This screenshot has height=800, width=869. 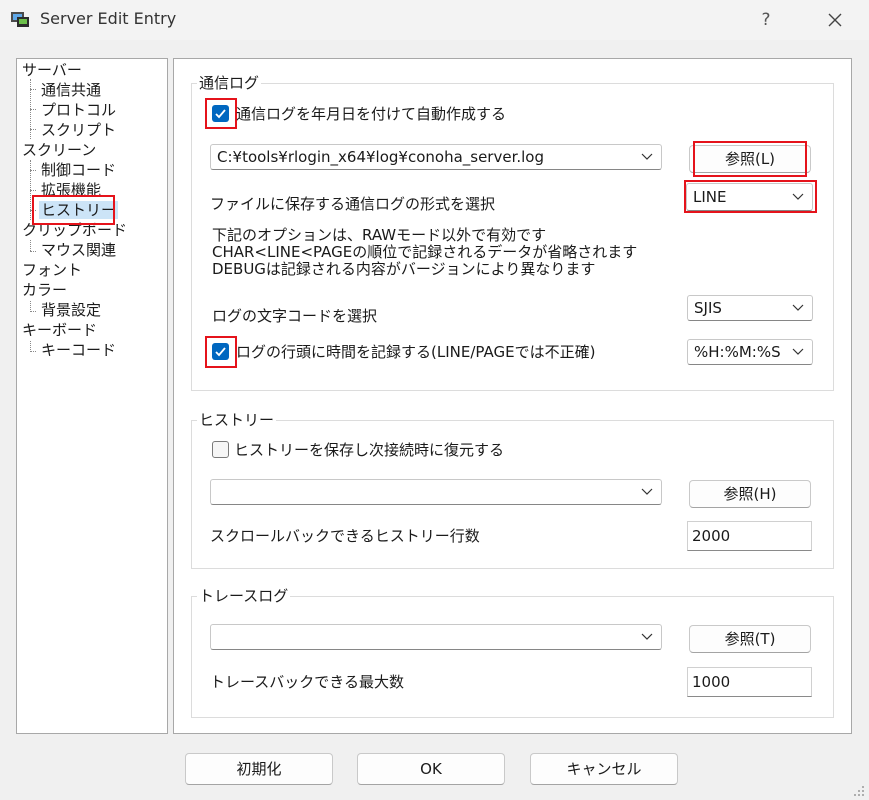 I want to click on help-button: ?, so click(x=766, y=20).